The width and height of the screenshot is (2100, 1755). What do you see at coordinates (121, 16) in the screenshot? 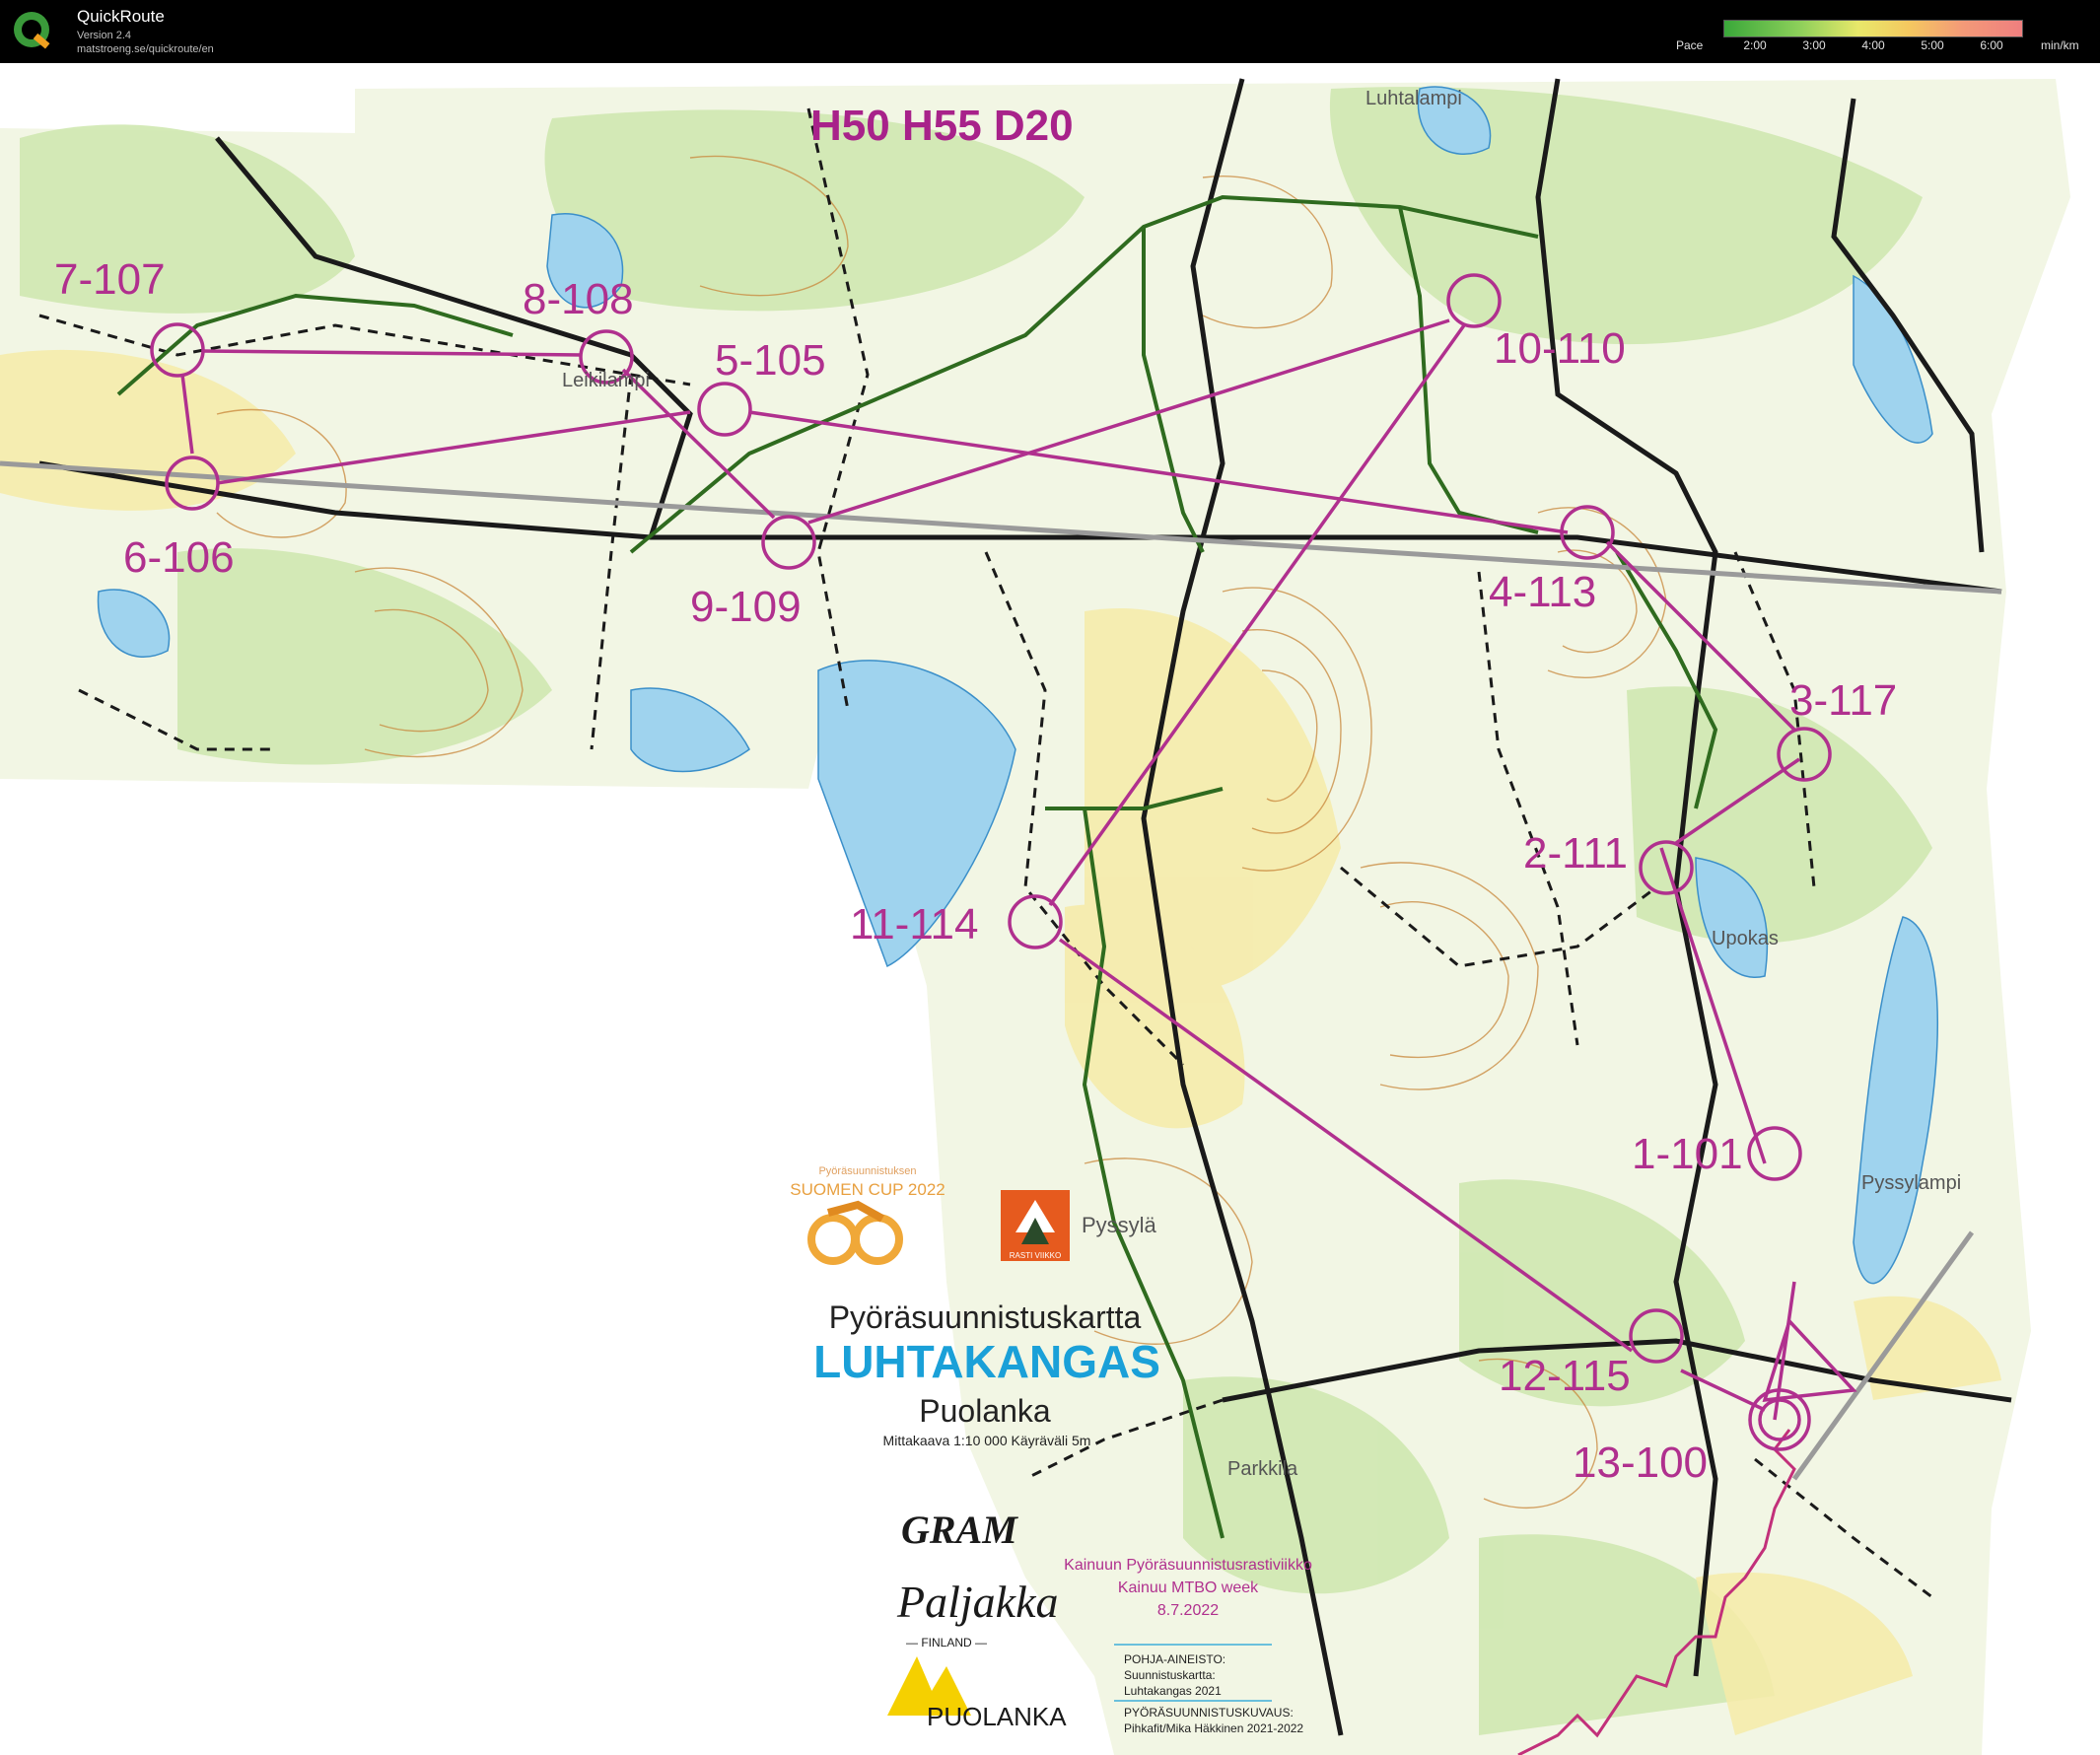
I see `app-title: QuickRoute` at bounding box center [121, 16].